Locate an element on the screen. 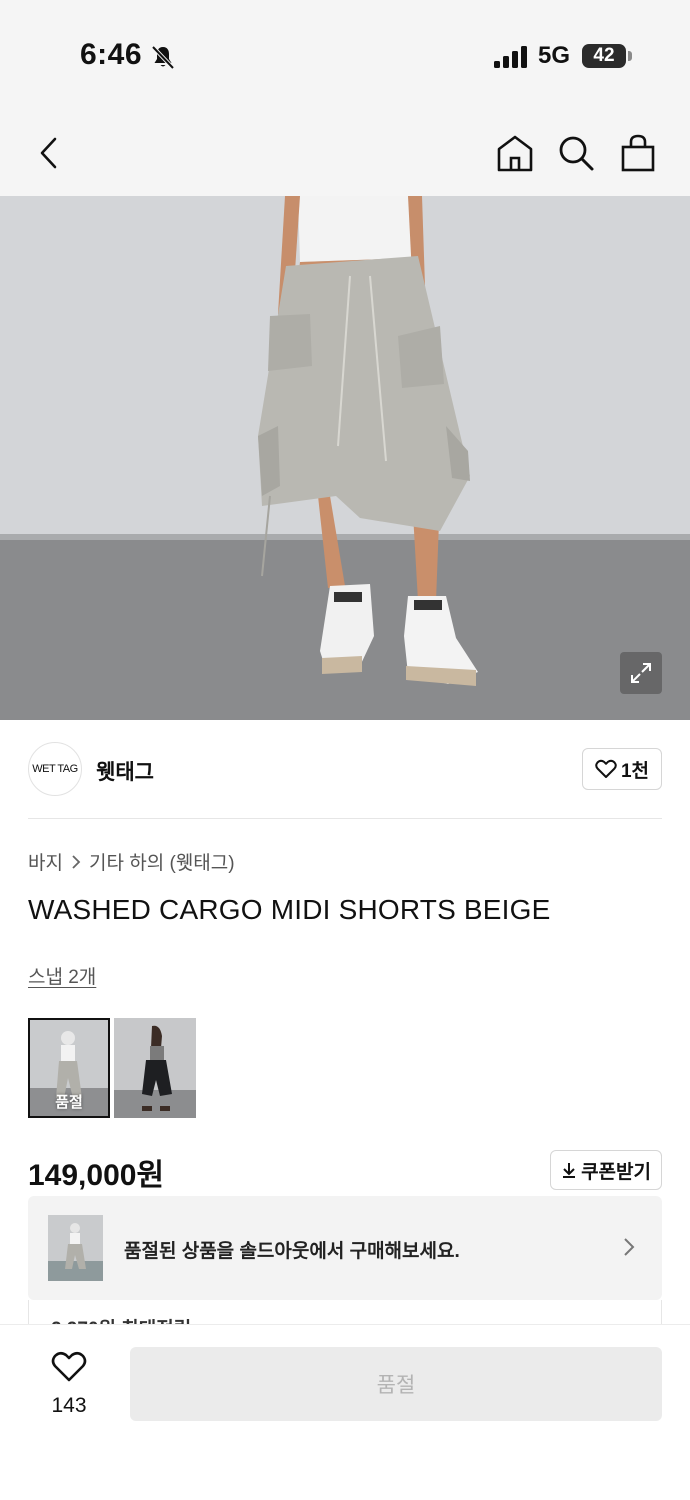 The height and width of the screenshot is (1500, 690). thumbnail-soldout-label: 품절 is located at coordinates (69, 1102).